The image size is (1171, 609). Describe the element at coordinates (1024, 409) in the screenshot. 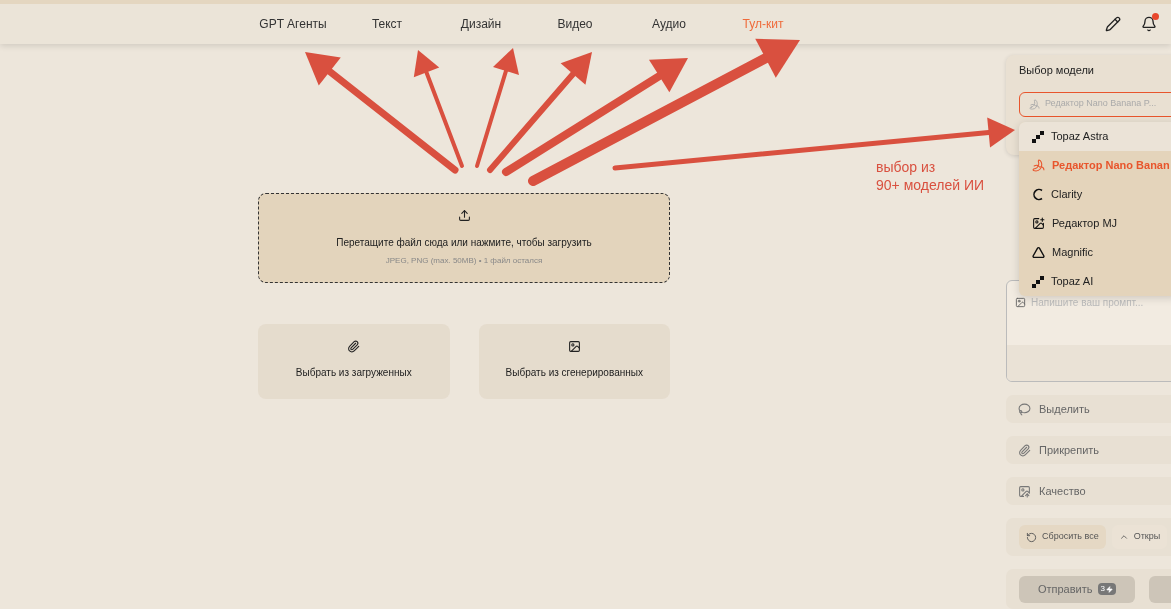

I see `lasso-icon` at that location.